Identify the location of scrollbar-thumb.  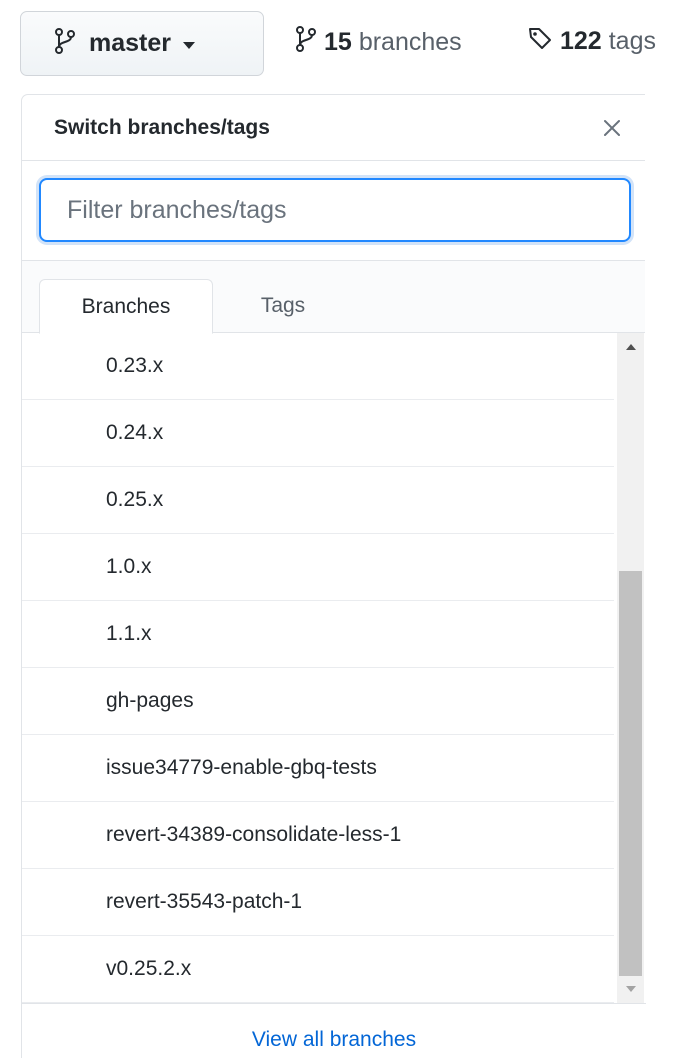
(630, 773).